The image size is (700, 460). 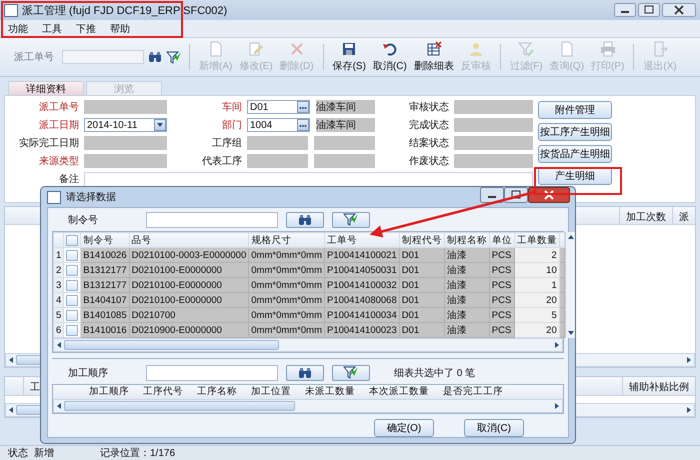 I want to click on menu-item: 帮助, so click(x=120, y=29).